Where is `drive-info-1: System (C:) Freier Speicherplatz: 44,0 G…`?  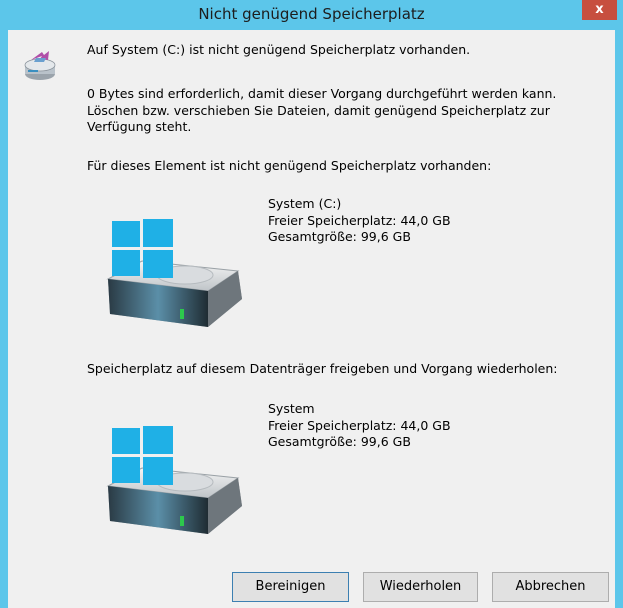
drive-info-1: System (C:) Freier Speicherplatz: 44,0 G… is located at coordinates (359, 221).